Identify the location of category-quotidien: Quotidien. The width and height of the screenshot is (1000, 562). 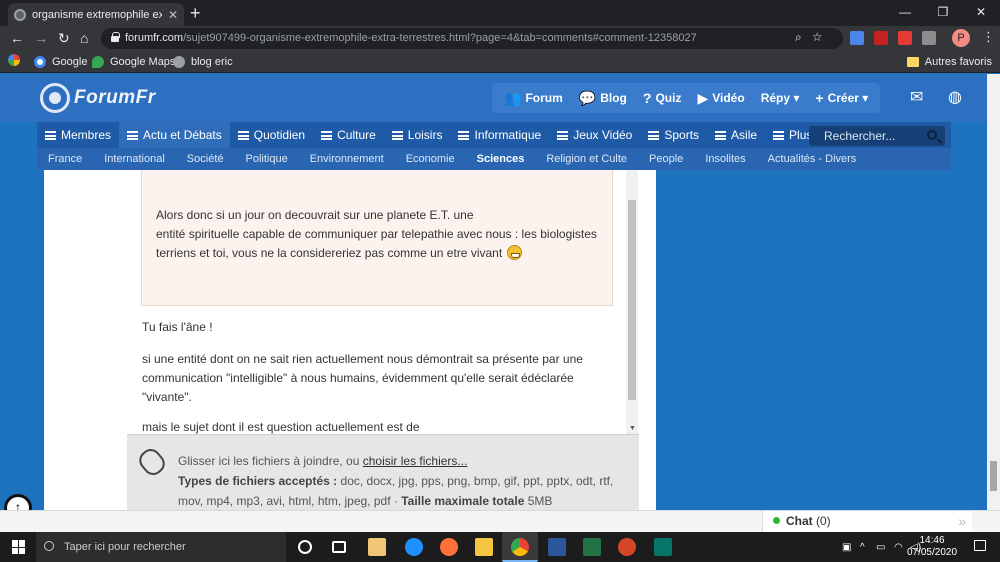
(271, 135).